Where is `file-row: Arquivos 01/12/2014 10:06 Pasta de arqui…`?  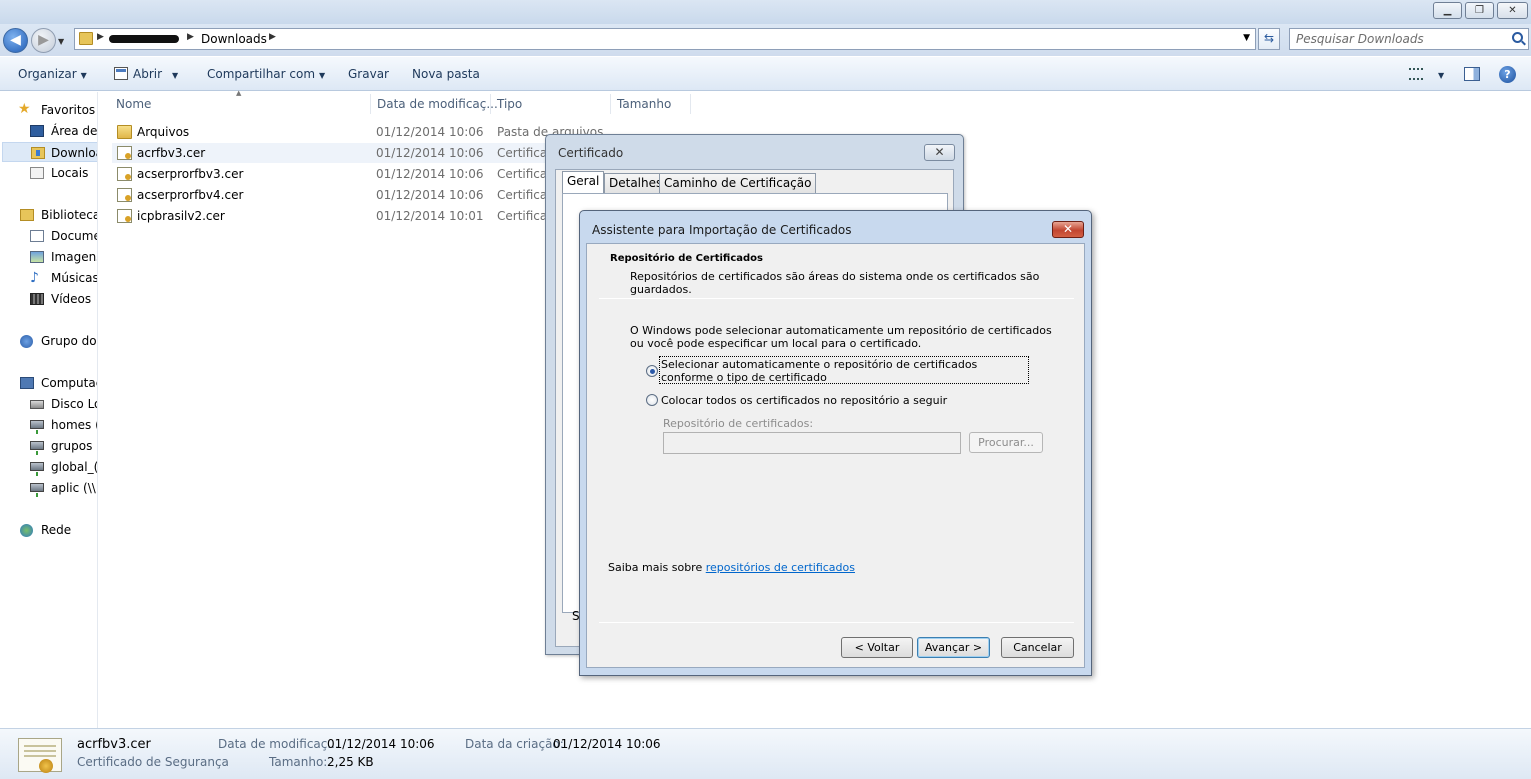
file-row: Arquivos 01/12/2014 10:06 Pasta de arqui… is located at coordinates (357, 132).